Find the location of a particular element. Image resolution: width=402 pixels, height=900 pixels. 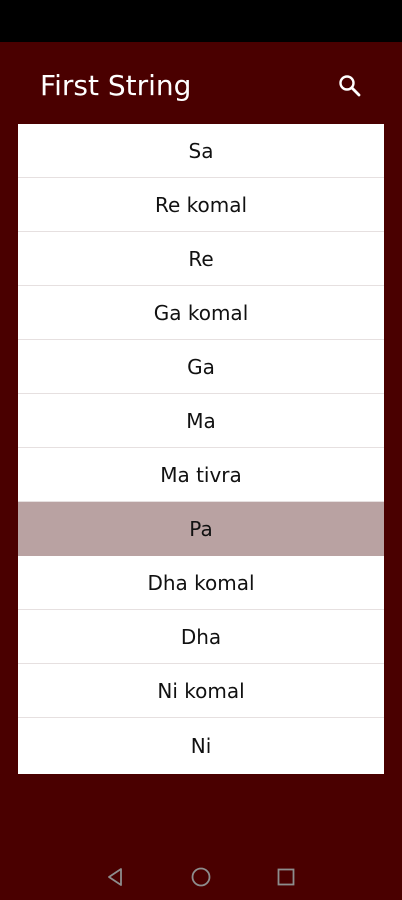

search-icon is located at coordinates (350, 86).